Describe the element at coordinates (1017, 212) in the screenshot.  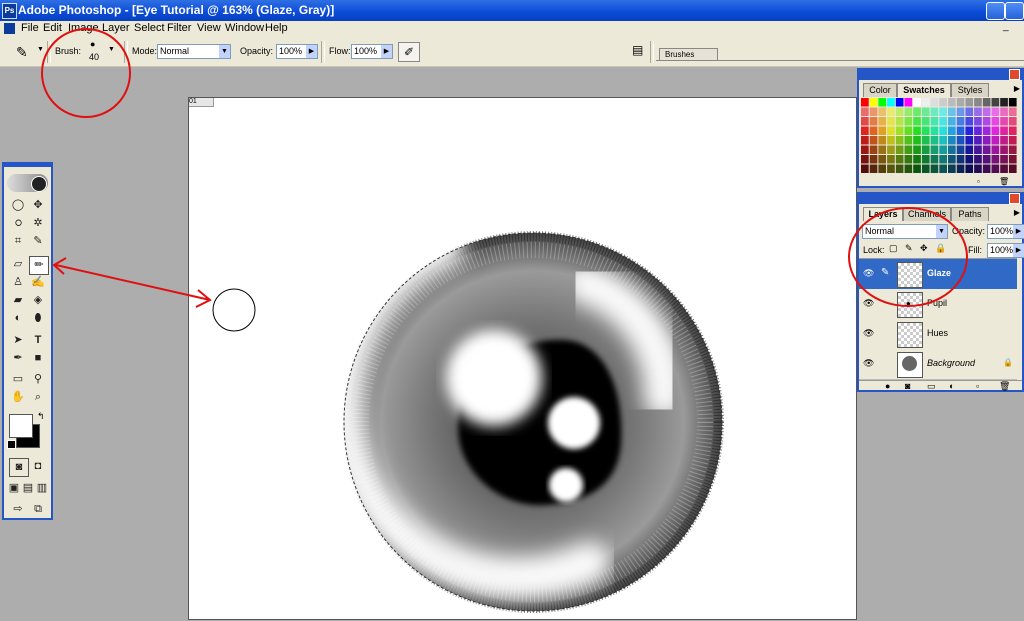
I see `palette-menu-icon: ▶` at that location.